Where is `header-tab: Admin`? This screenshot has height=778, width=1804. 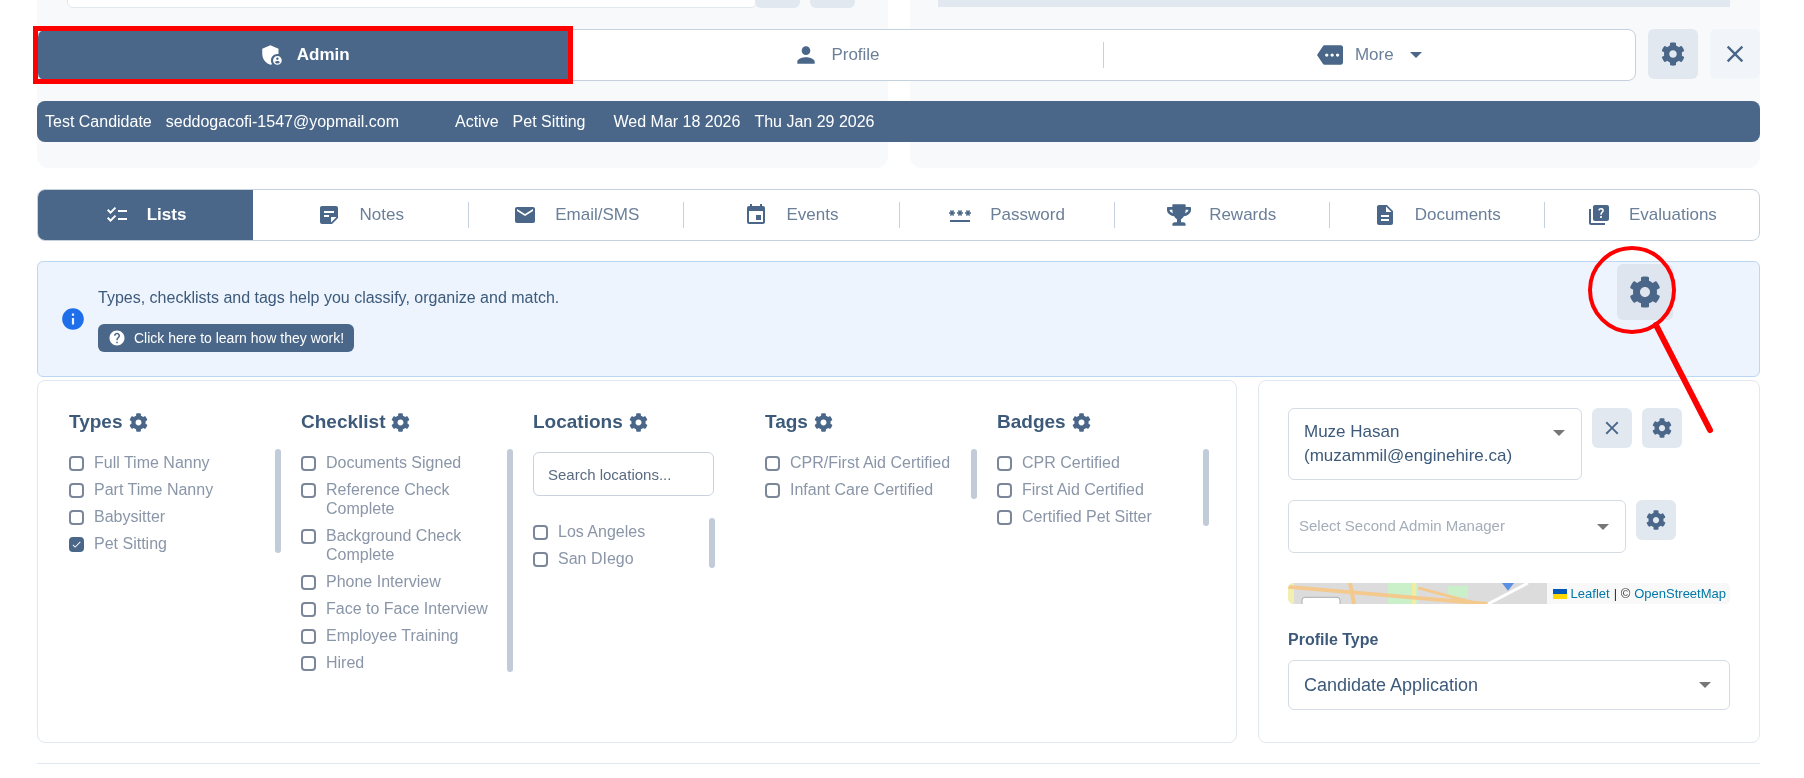 header-tab: Admin is located at coordinates (304, 55).